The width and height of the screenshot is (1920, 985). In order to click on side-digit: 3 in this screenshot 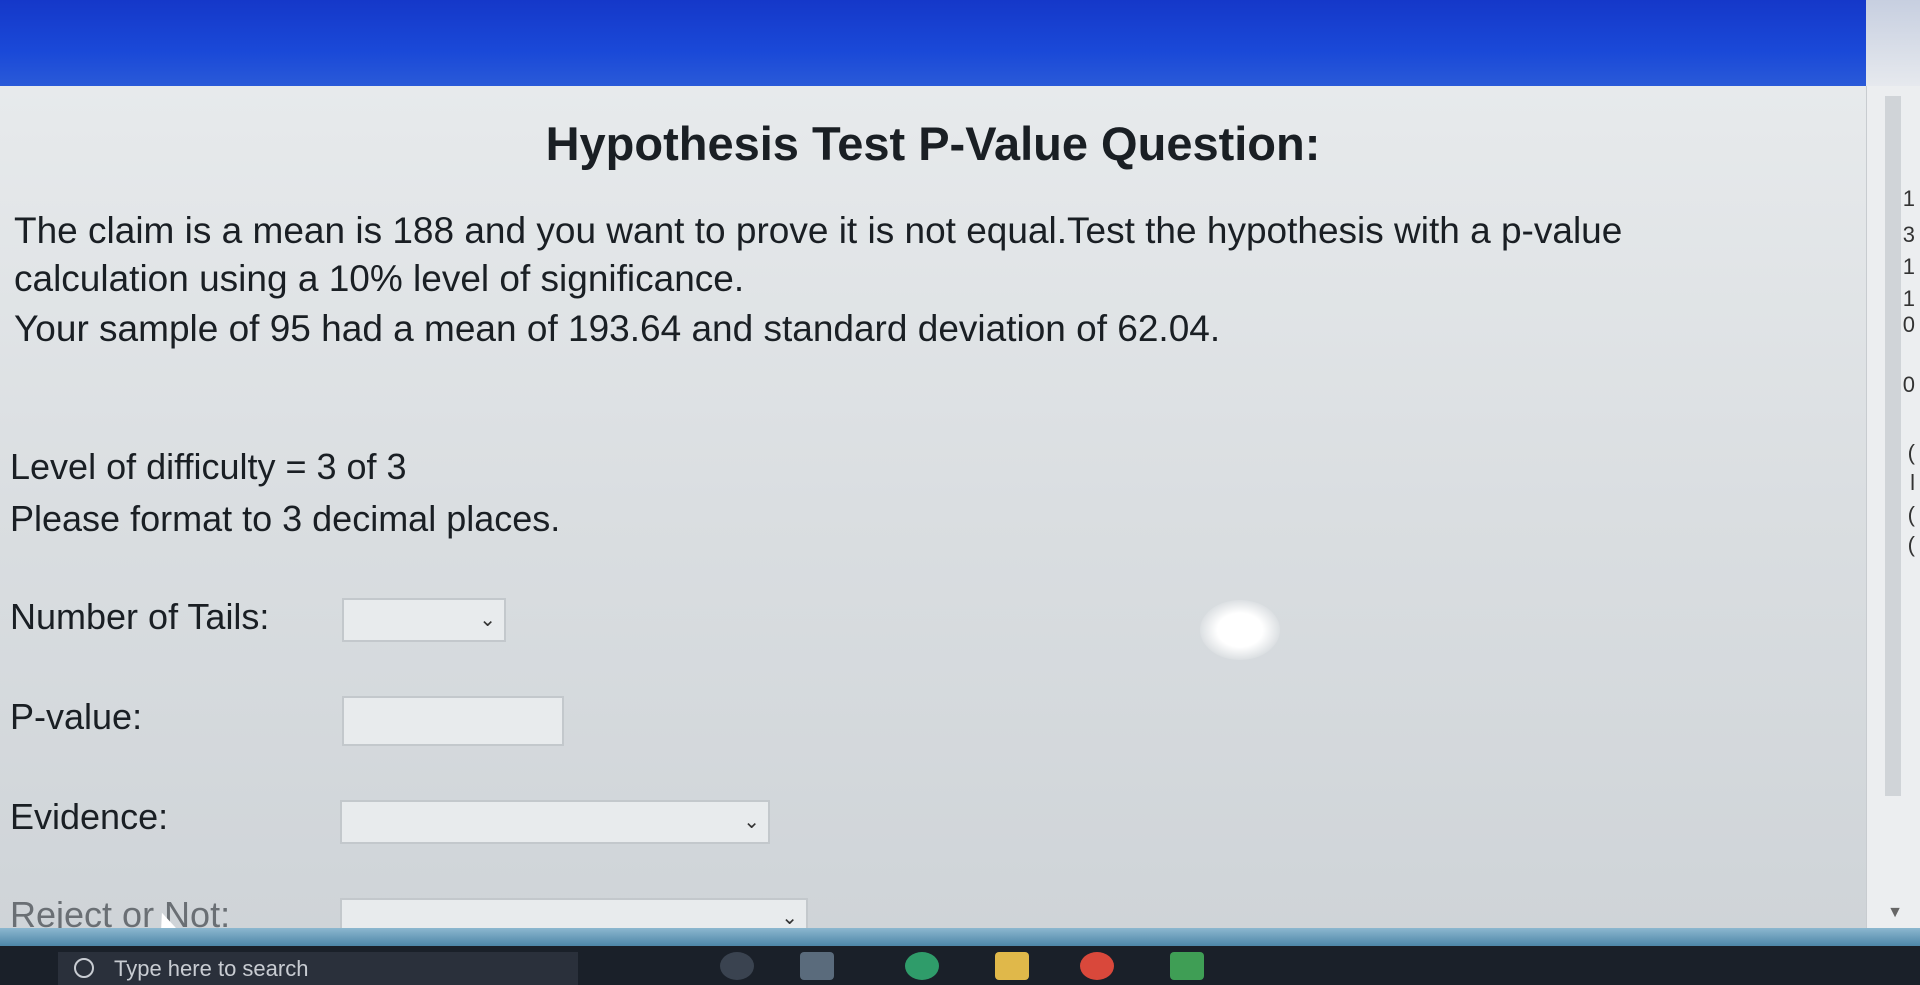, I will do `click(1908, 234)`.